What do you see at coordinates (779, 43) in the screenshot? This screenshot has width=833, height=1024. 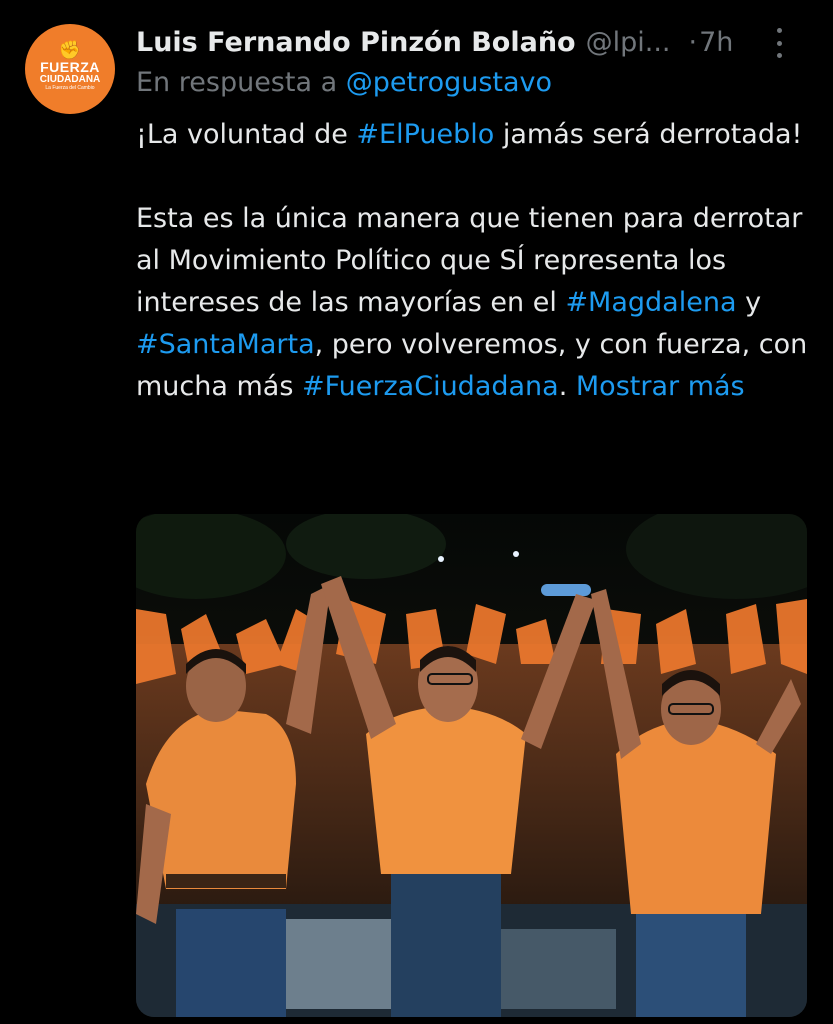 I see `more-options-icon` at bounding box center [779, 43].